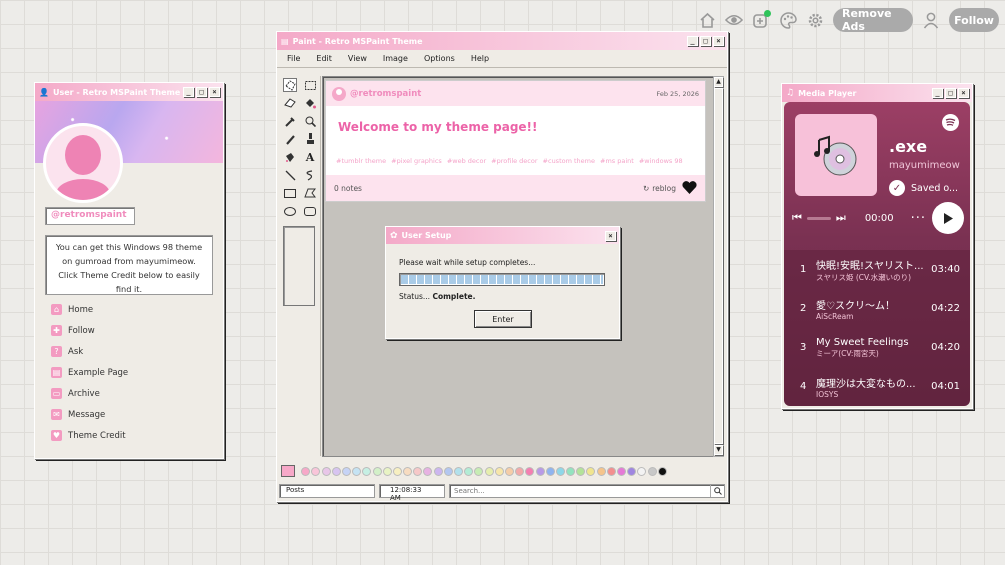  What do you see at coordinates (416, 161) in the screenshot?
I see `post-tag: #pixel graphics` at bounding box center [416, 161].